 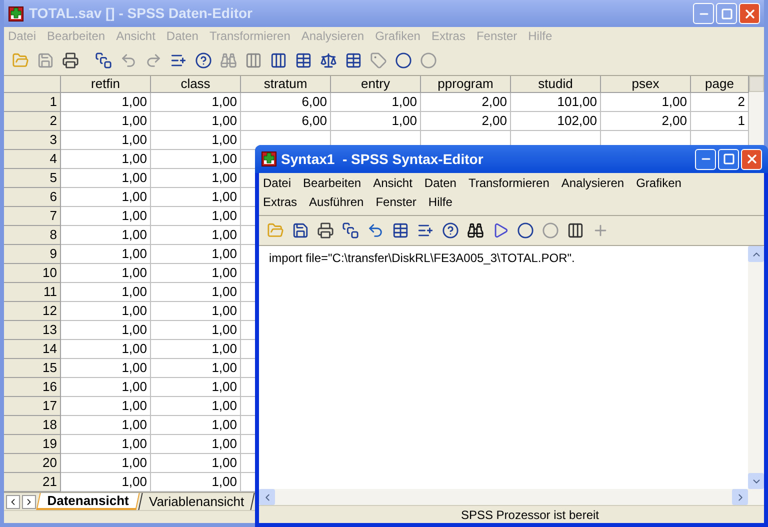 I want to click on row-header: 20, so click(x=32, y=463).